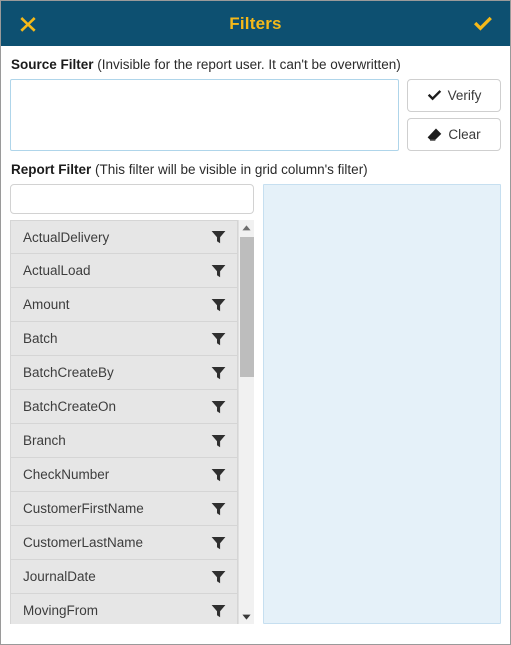  I want to click on list-item: BatchCreateOn, so click(124, 407).